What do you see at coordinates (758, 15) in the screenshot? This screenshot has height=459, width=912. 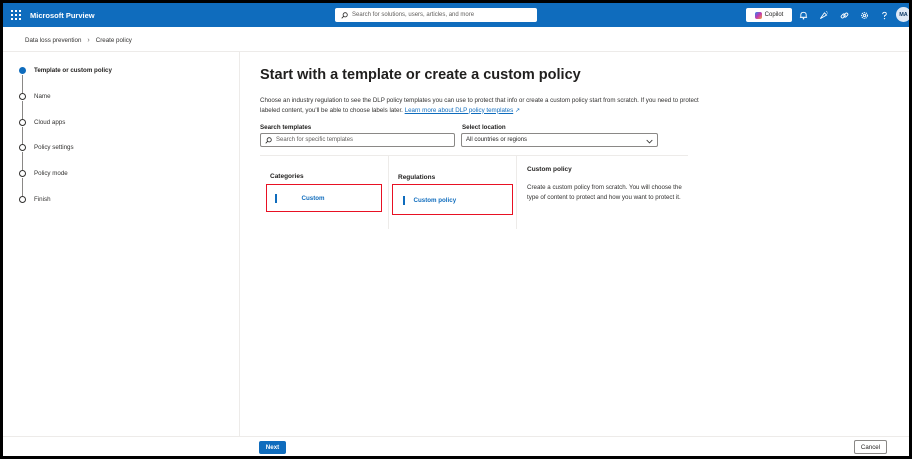 I see `copilot-icon` at bounding box center [758, 15].